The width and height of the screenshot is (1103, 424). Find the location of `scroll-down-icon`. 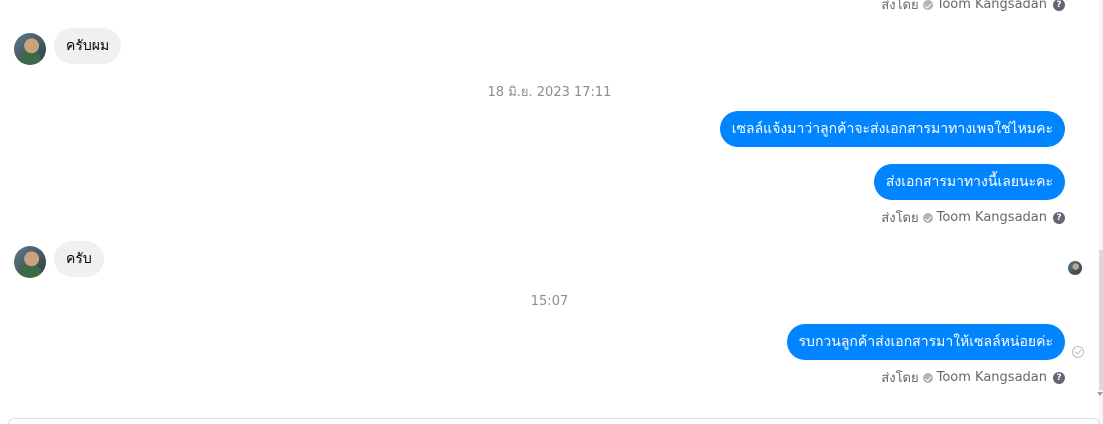

scroll-down-icon is located at coordinates (1100, 394).